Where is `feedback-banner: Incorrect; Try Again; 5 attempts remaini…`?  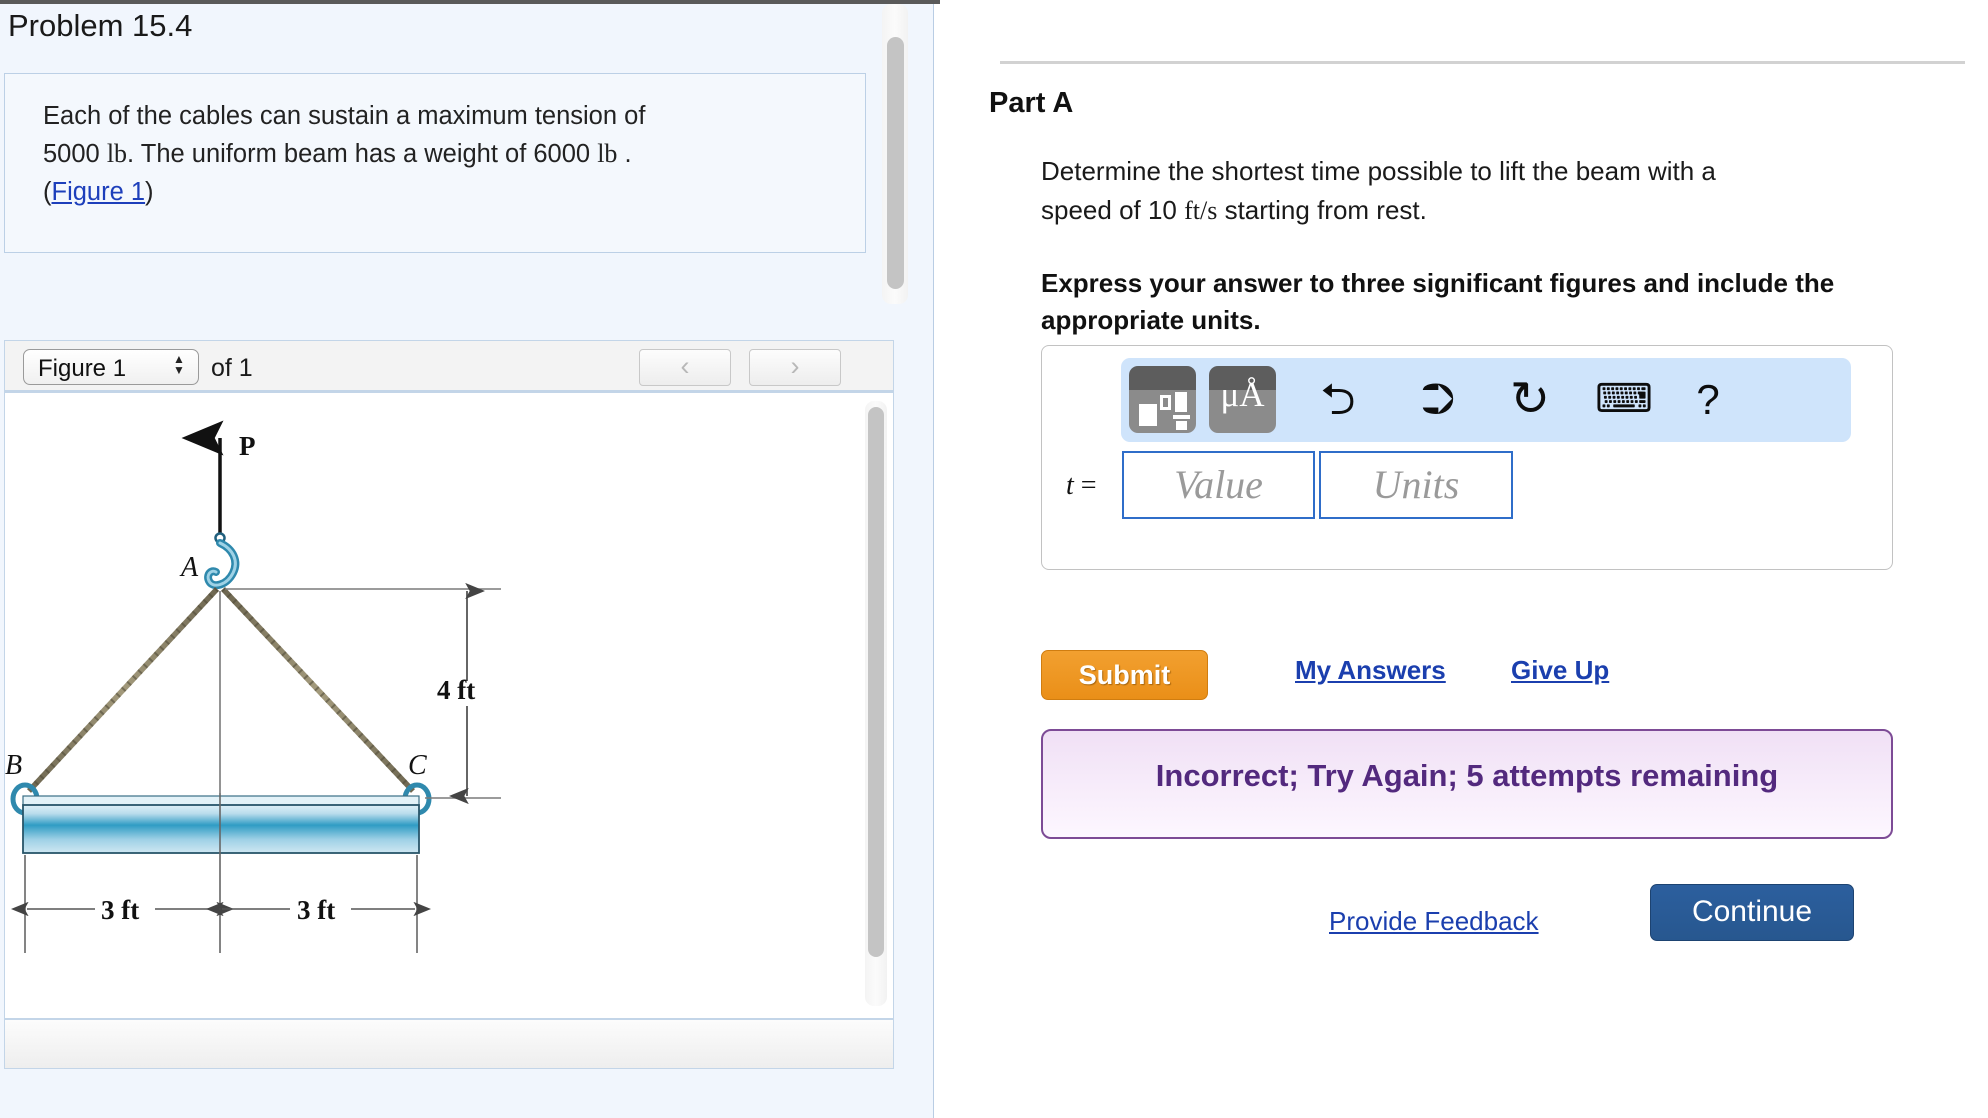
feedback-banner: Incorrect; Try Again; 5 attempts remaini… is located at coordinates (1467, 784).